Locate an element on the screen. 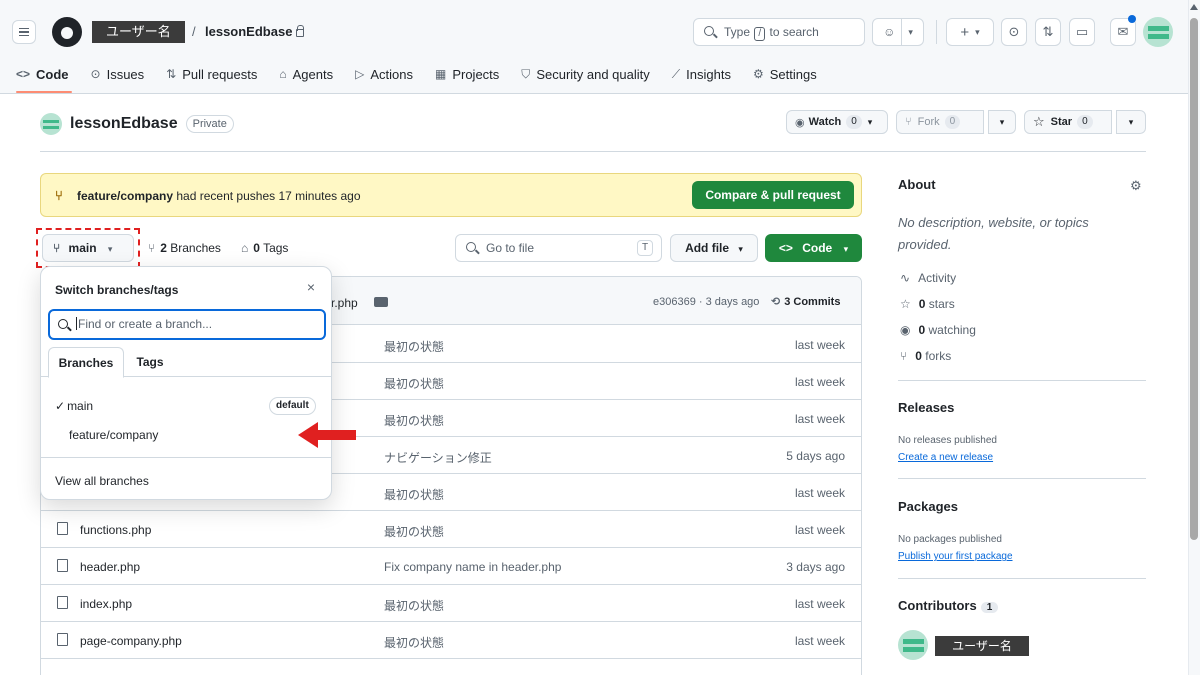 Image resolution: width=1200 pixels, height=675 pixels. contributors-count: 1 is located at coordinates (989, 607).